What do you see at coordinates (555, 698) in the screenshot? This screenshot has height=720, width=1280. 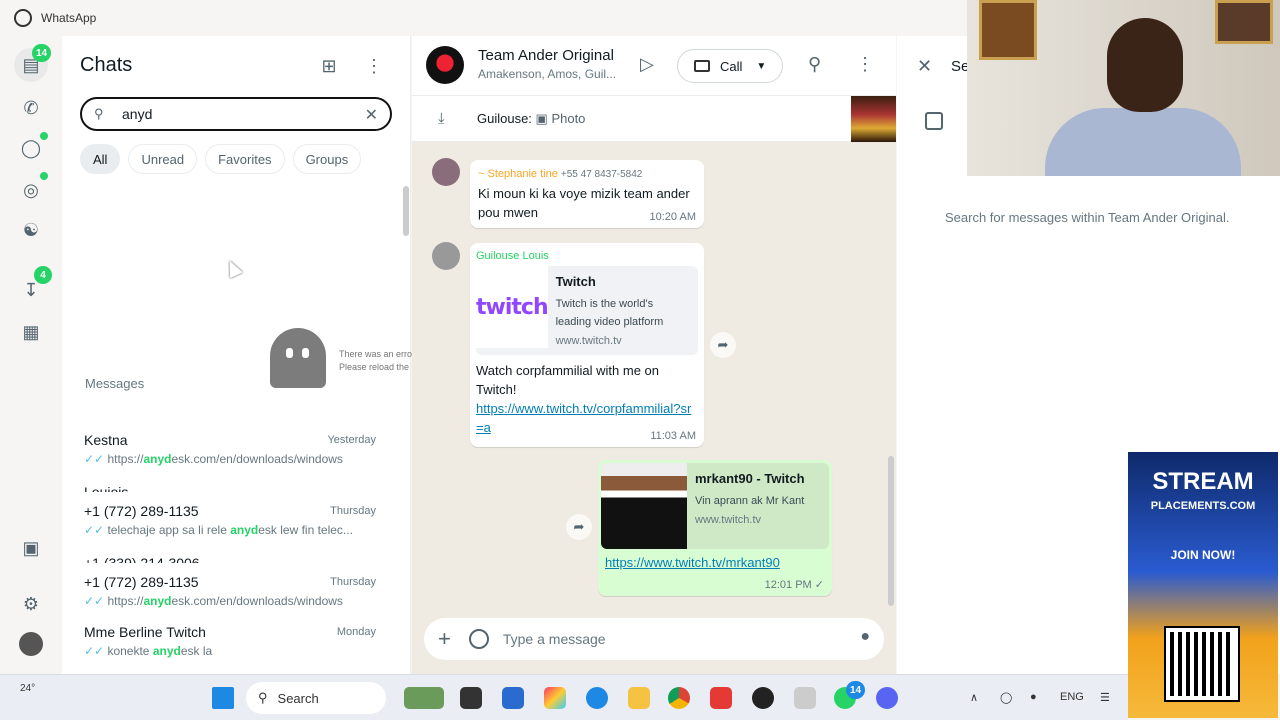 I see `copilot-icon` at bounding box center [555, 698].